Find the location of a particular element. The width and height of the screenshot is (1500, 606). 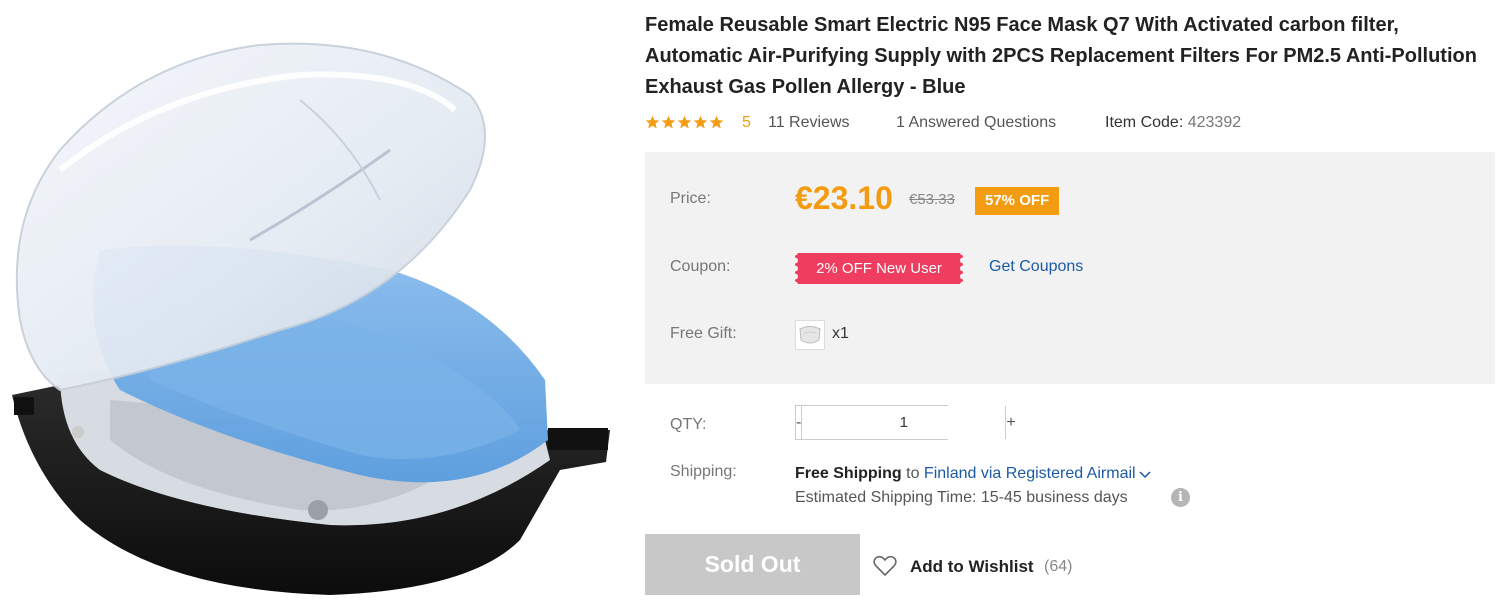

wishlist-count: (64) is located at coordinates (1058, 566).